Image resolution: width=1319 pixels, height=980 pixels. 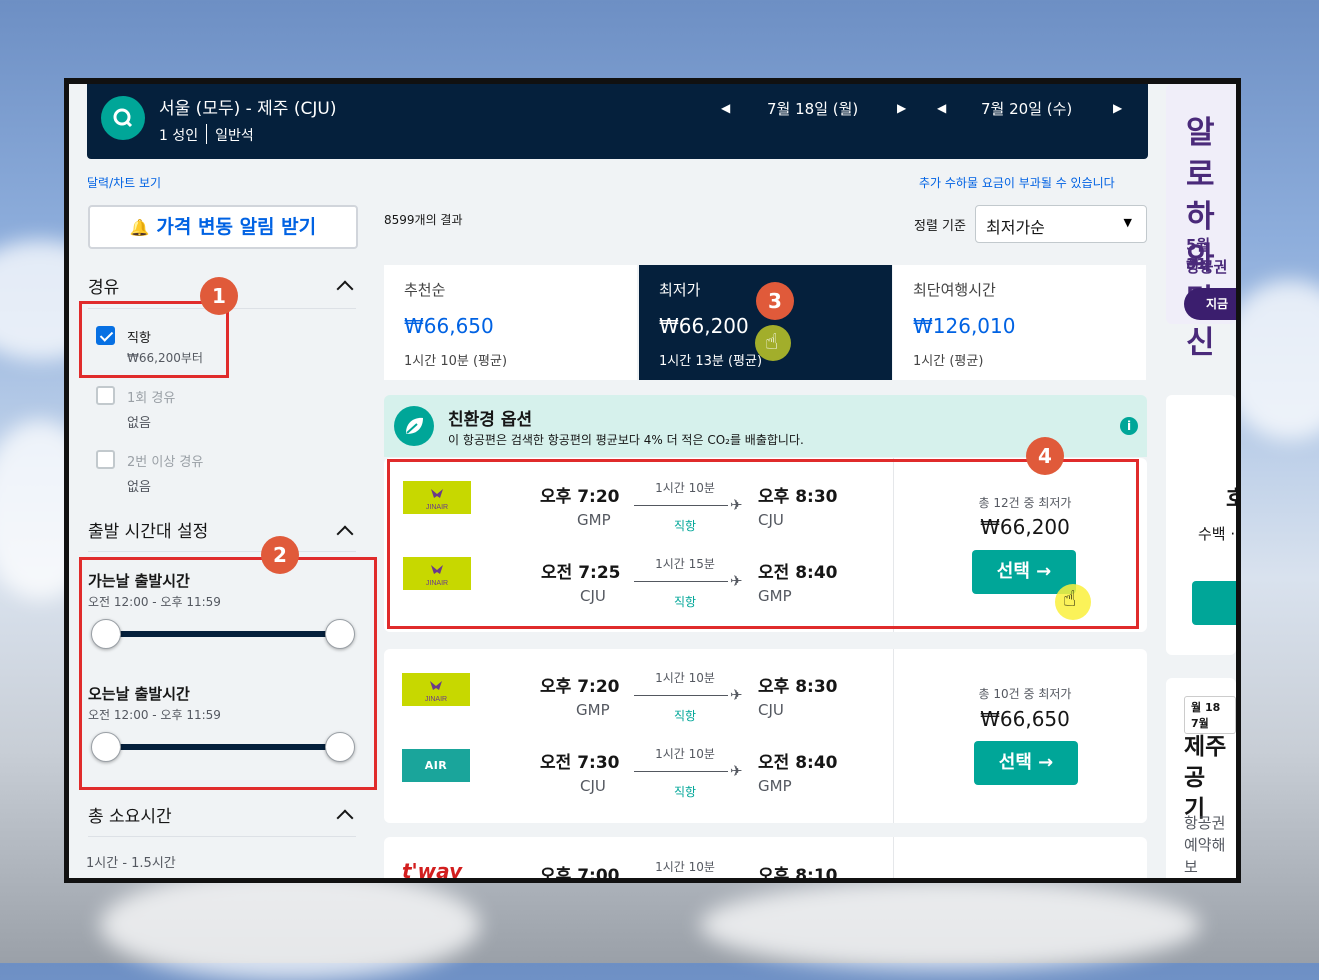 I want to click on chevron-down-icon: ▼, so click(x=1127, y=222).